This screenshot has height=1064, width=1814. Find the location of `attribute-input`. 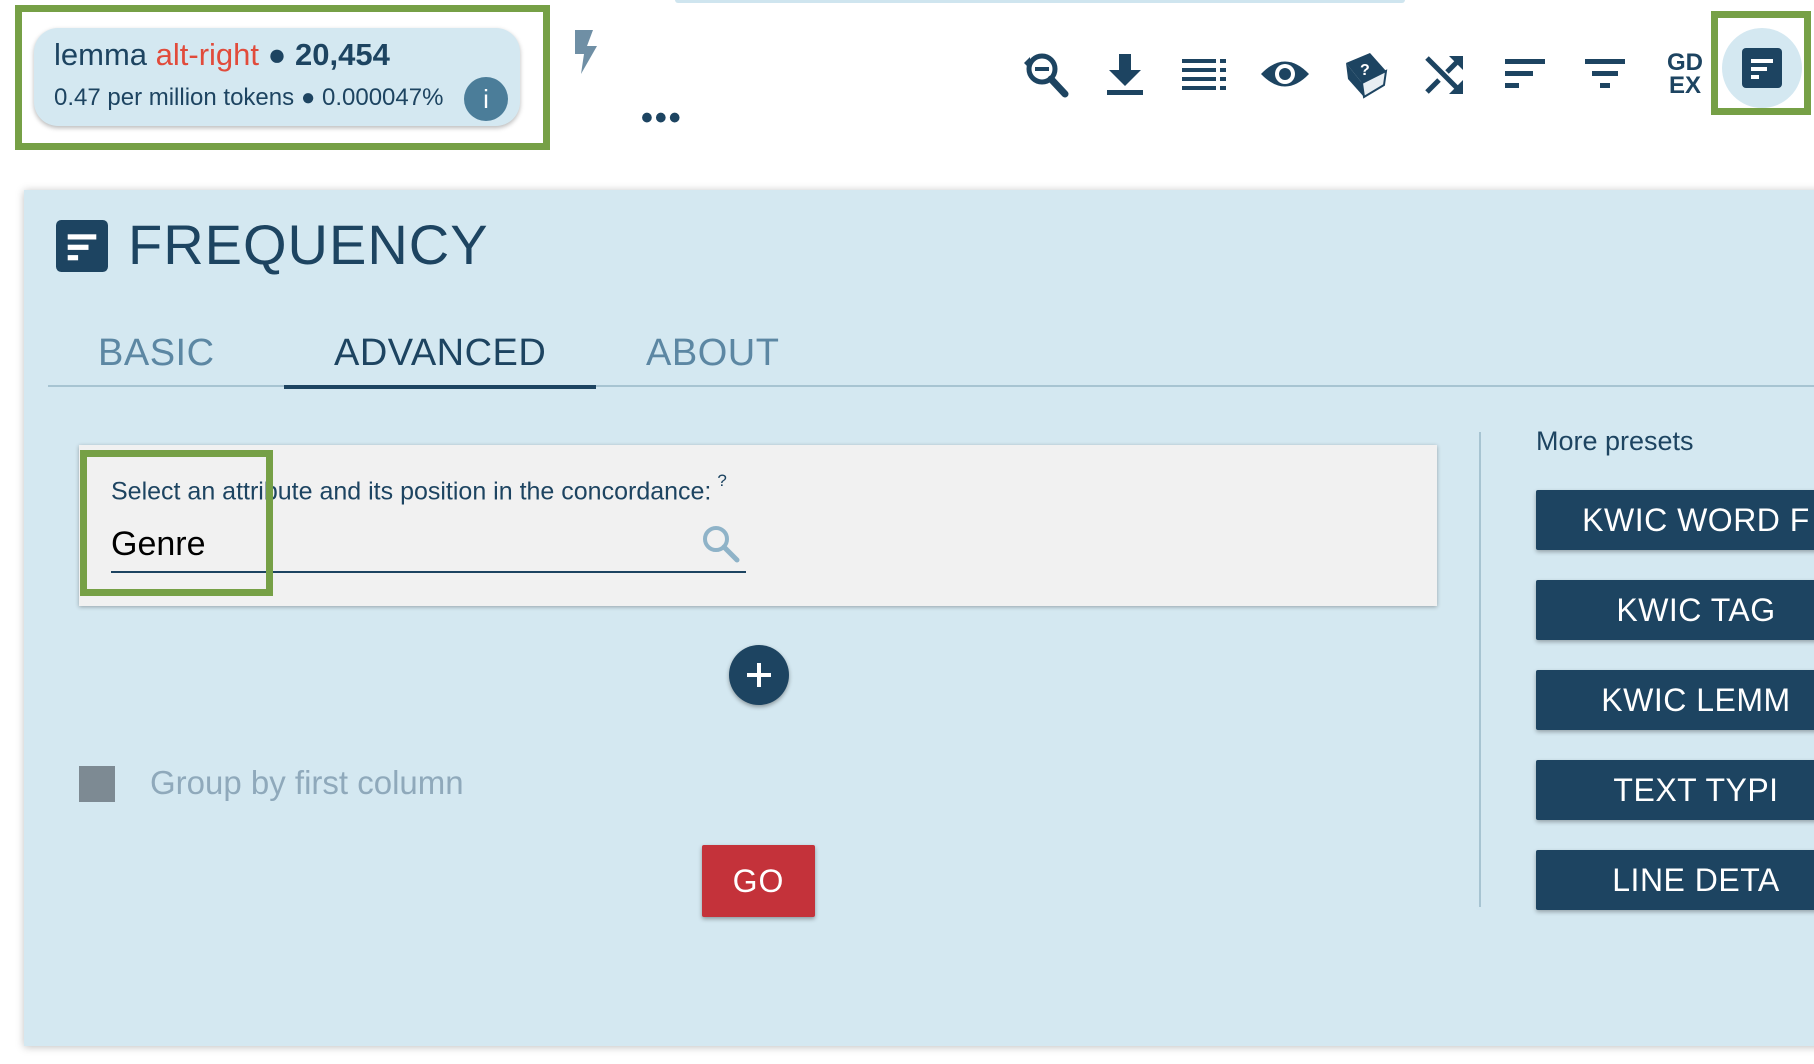

attribute-input is located at coordinates (391, 544).